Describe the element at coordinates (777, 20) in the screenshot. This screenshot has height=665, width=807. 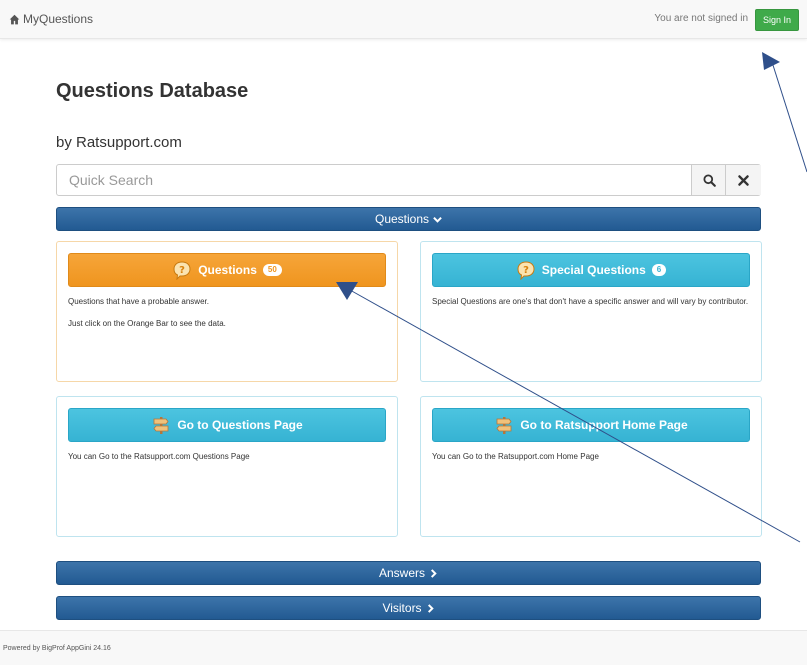
I see `sign-in-button: Sign In` at that location.